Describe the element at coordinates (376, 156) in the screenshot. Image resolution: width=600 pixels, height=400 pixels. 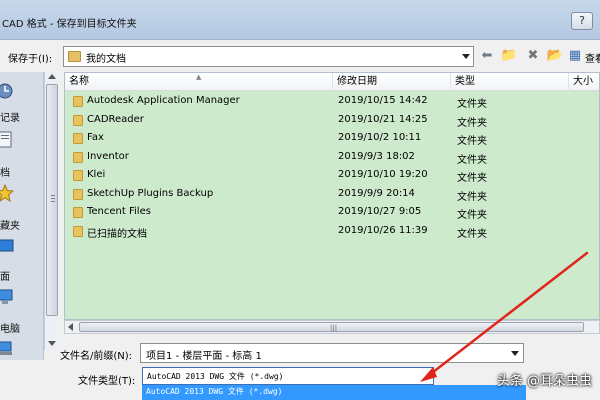
I see `file-date: 2019/9/3 18:02` at that location.